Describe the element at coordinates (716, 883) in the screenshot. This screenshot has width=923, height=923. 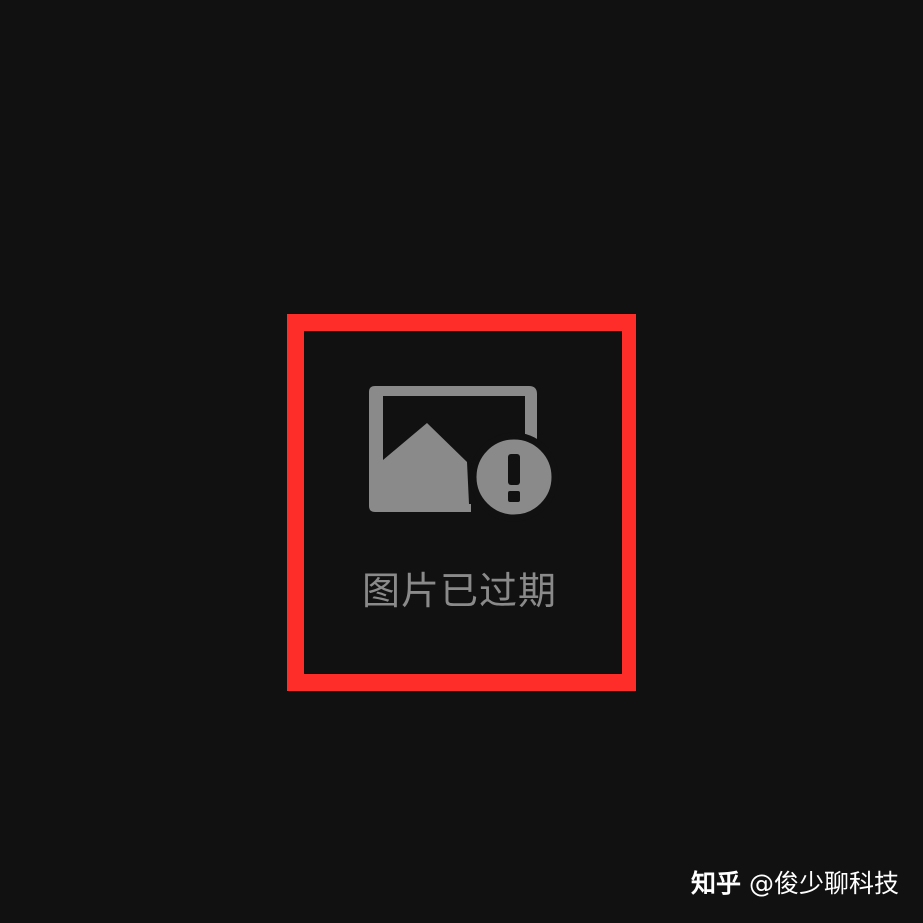
I see `zhihu-logo-text: 知乎` at that location.